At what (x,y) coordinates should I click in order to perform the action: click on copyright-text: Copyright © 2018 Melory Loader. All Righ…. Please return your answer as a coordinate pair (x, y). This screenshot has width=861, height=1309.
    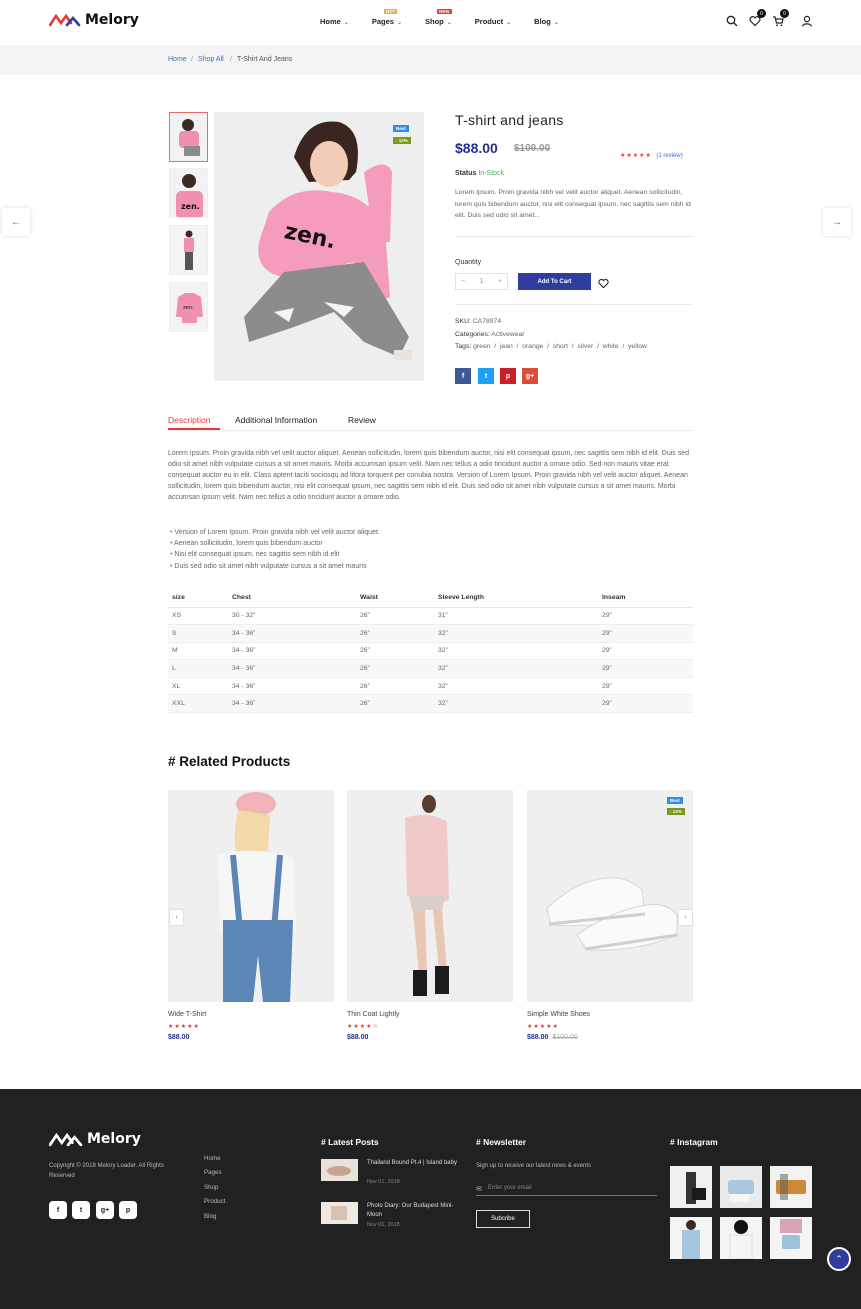
    Looking at the image, I should click on (106, 1171).